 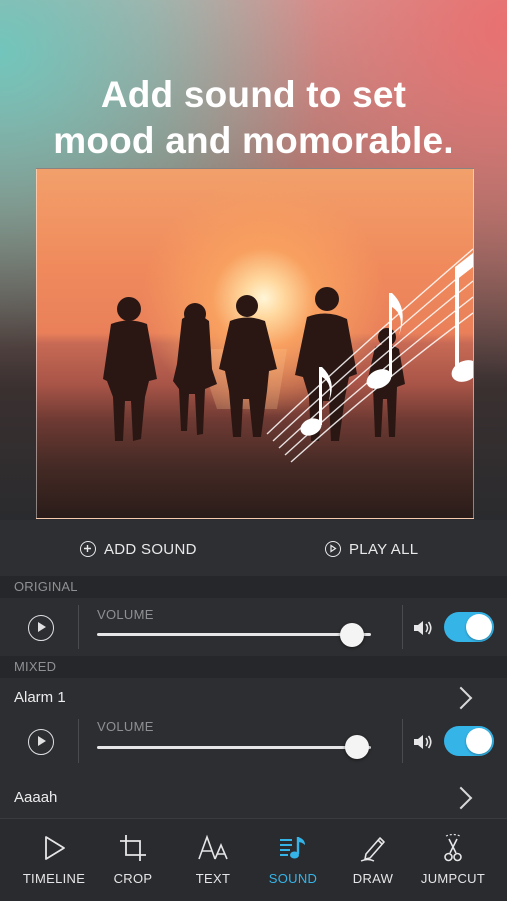 What do you see at coordinates (357, 747) in the screenshot?
I see `track-volume-knob` at bounding box center [357, 747].